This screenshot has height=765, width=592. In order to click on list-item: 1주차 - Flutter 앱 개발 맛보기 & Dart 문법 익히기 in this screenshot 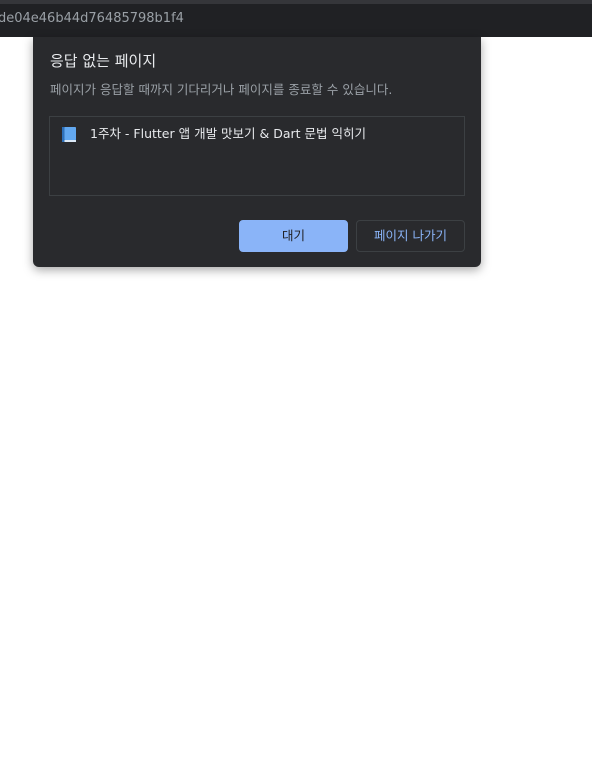, I will do `click(214, 134)`.